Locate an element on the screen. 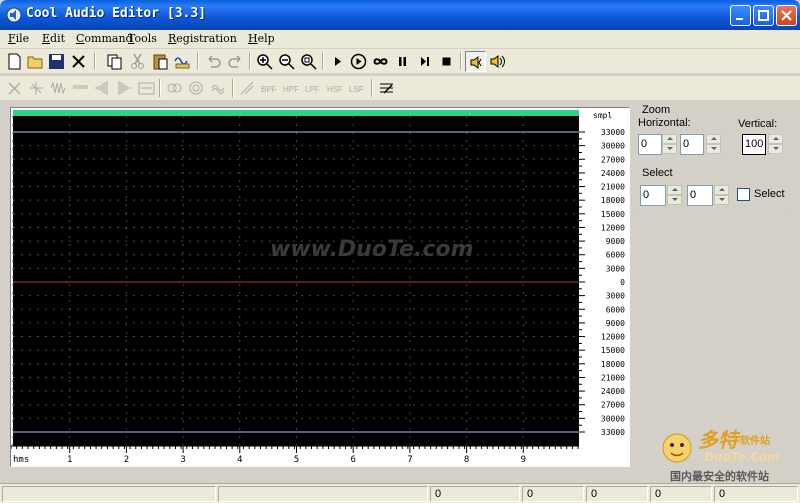 This screenshot has width=800, height=503. amplify-button is located at coordinates (58, 88).